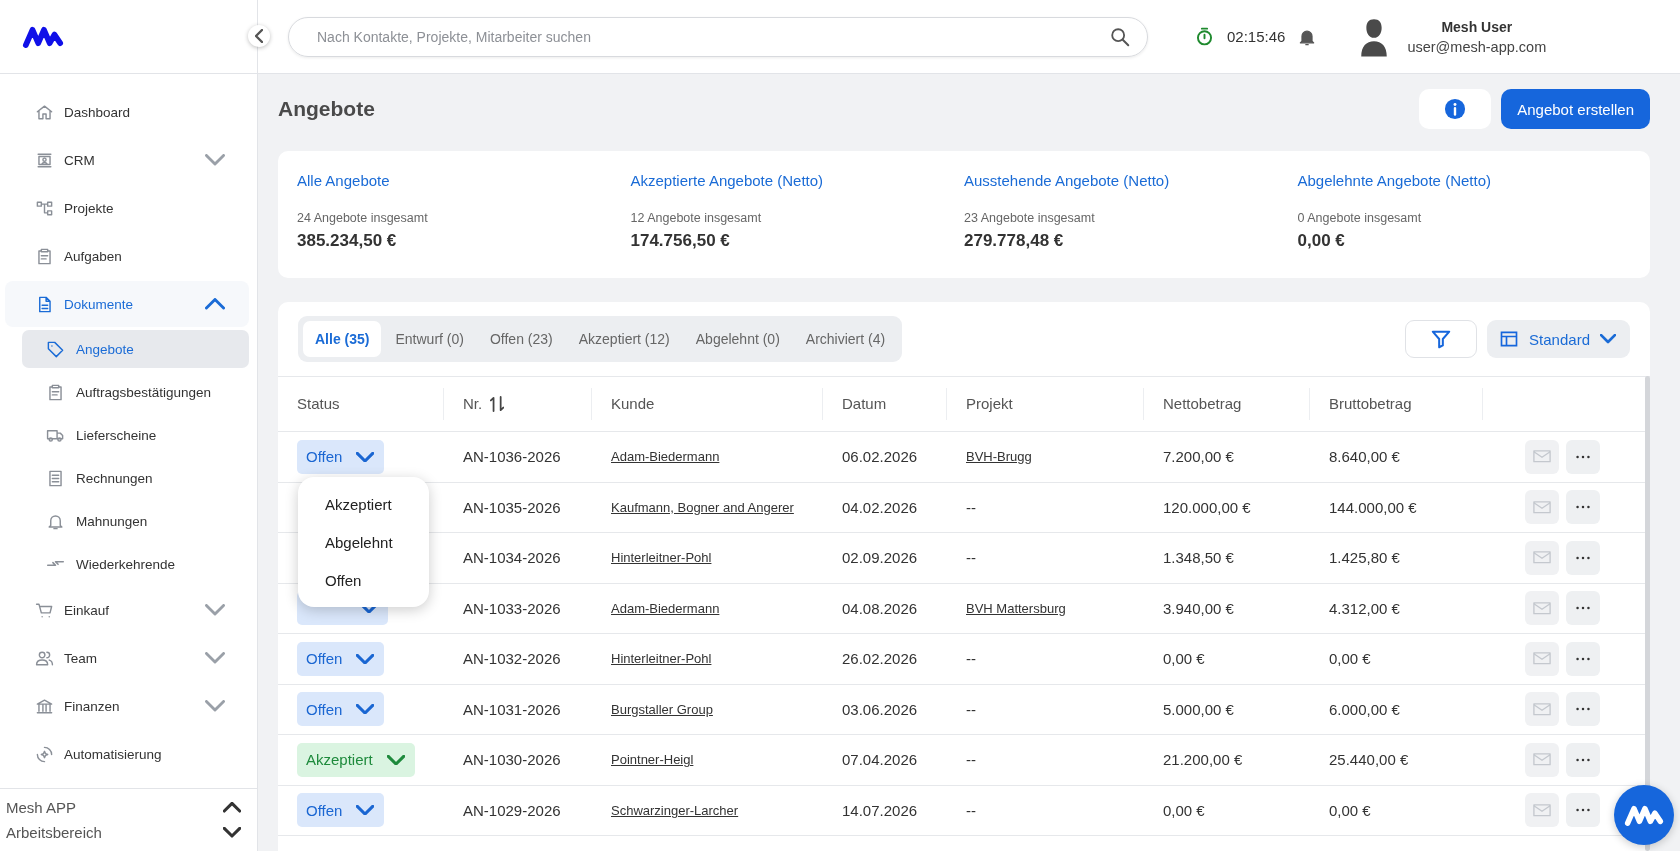  What do you see at coordinates (737, 339) in the screenshot?
I see `filter-tab: Abgelehnt (0)` at bounding box center [737, 339].